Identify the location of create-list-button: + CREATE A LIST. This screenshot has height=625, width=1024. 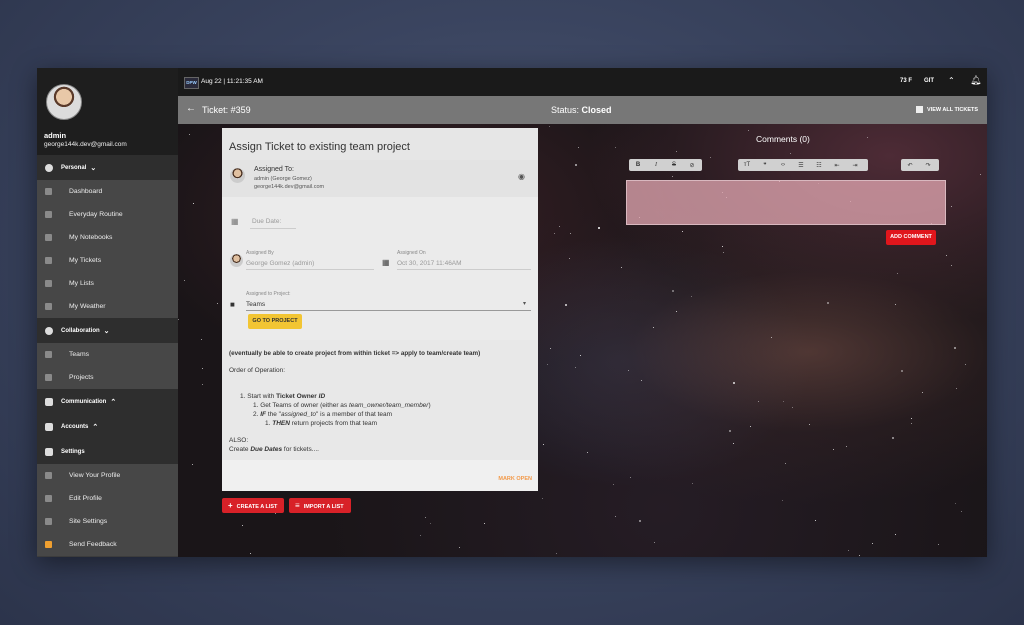
(253, 505).